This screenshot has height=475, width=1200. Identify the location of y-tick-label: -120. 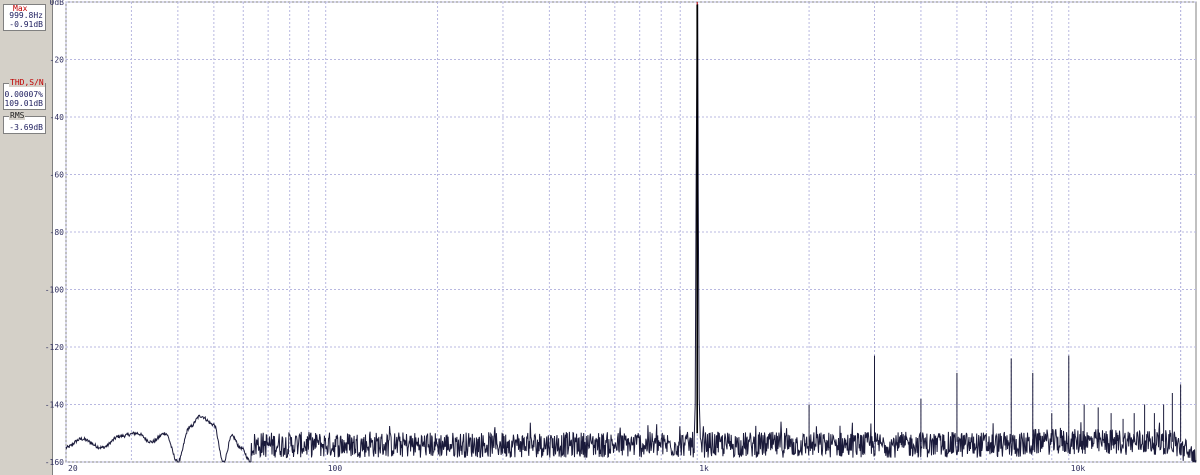
(54, 347).